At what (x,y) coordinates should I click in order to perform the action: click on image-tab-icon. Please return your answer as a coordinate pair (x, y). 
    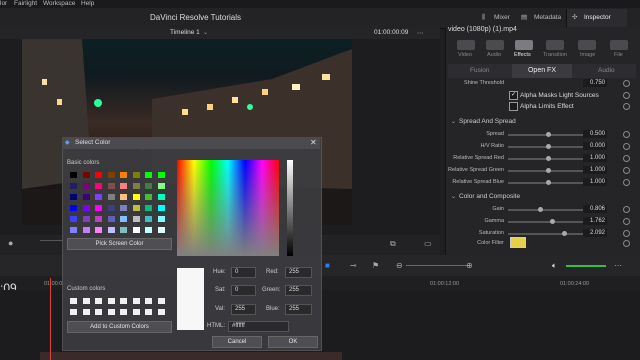
    Looking at the image, I should click on (587, 45).